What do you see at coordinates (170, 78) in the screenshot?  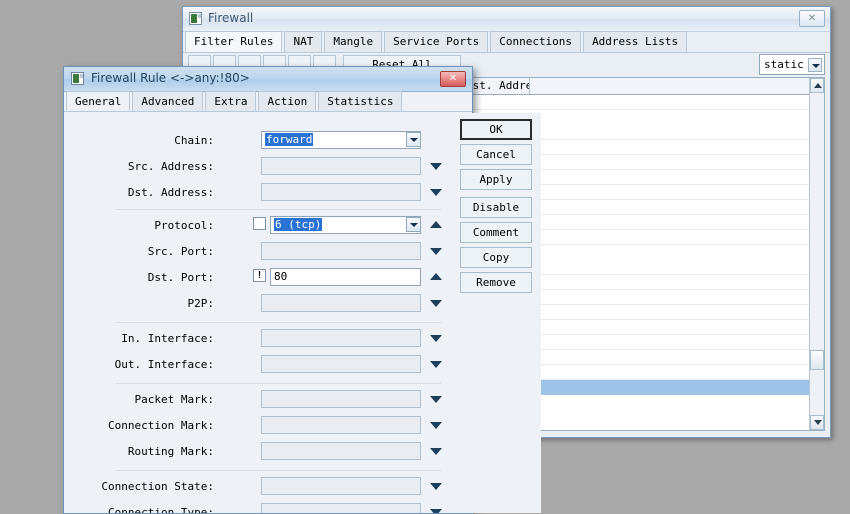 I see `rule-dialog-title: Firewall Rule <->any:!80>` at bounding box center [170, 78].